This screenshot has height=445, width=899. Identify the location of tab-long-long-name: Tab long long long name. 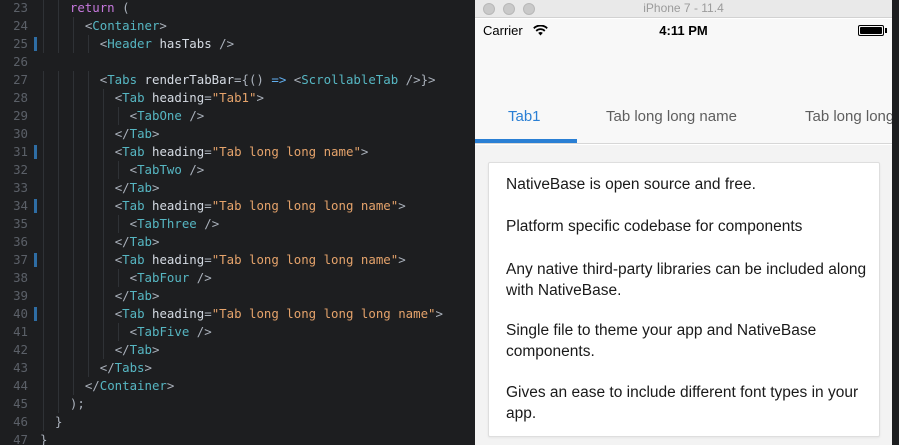
(848, 119).